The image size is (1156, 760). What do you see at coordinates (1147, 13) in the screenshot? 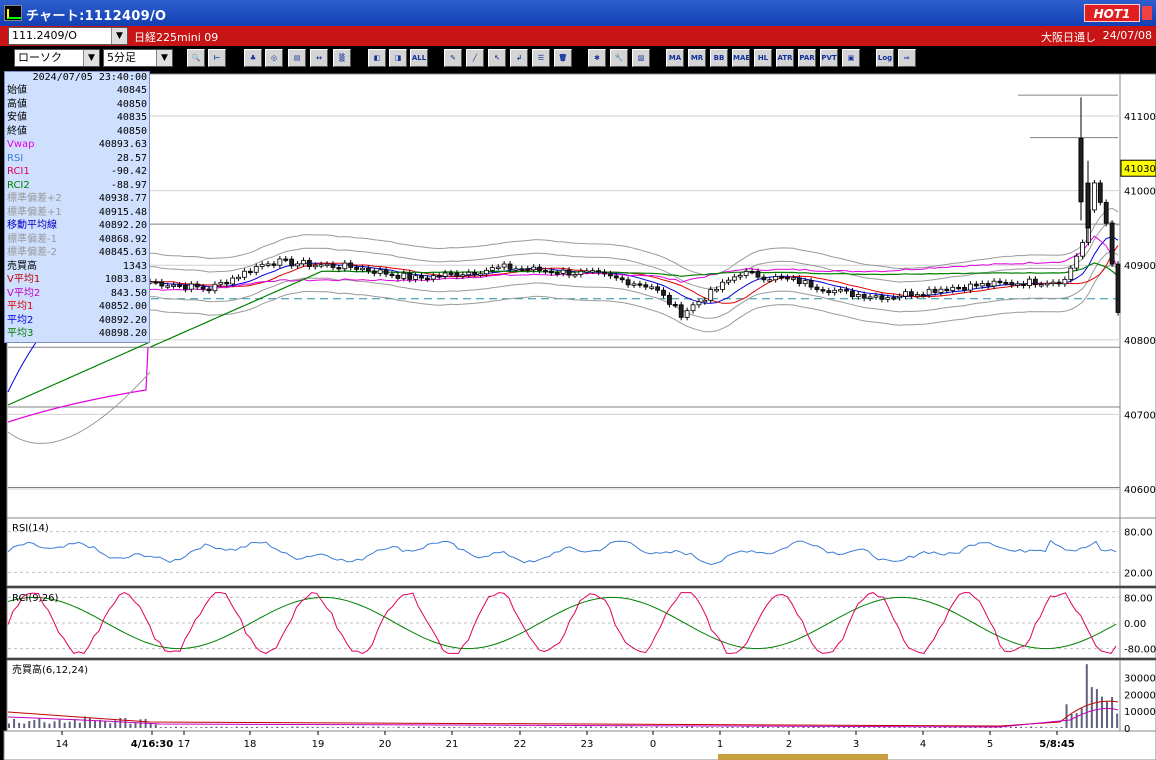
I see `hot-scroll-icon` at bounding box center [1147, 13].